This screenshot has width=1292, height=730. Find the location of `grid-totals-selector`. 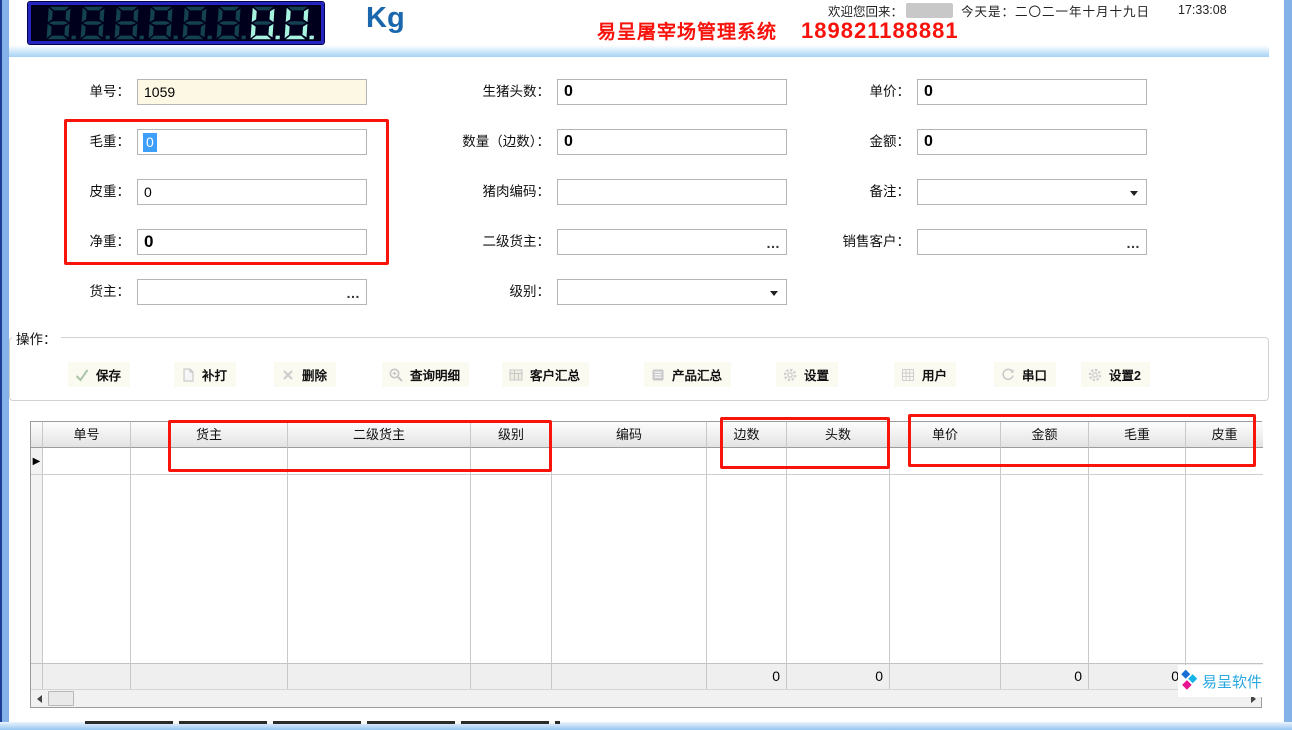

grid-totals-selector is located at coordinates (37, 676).